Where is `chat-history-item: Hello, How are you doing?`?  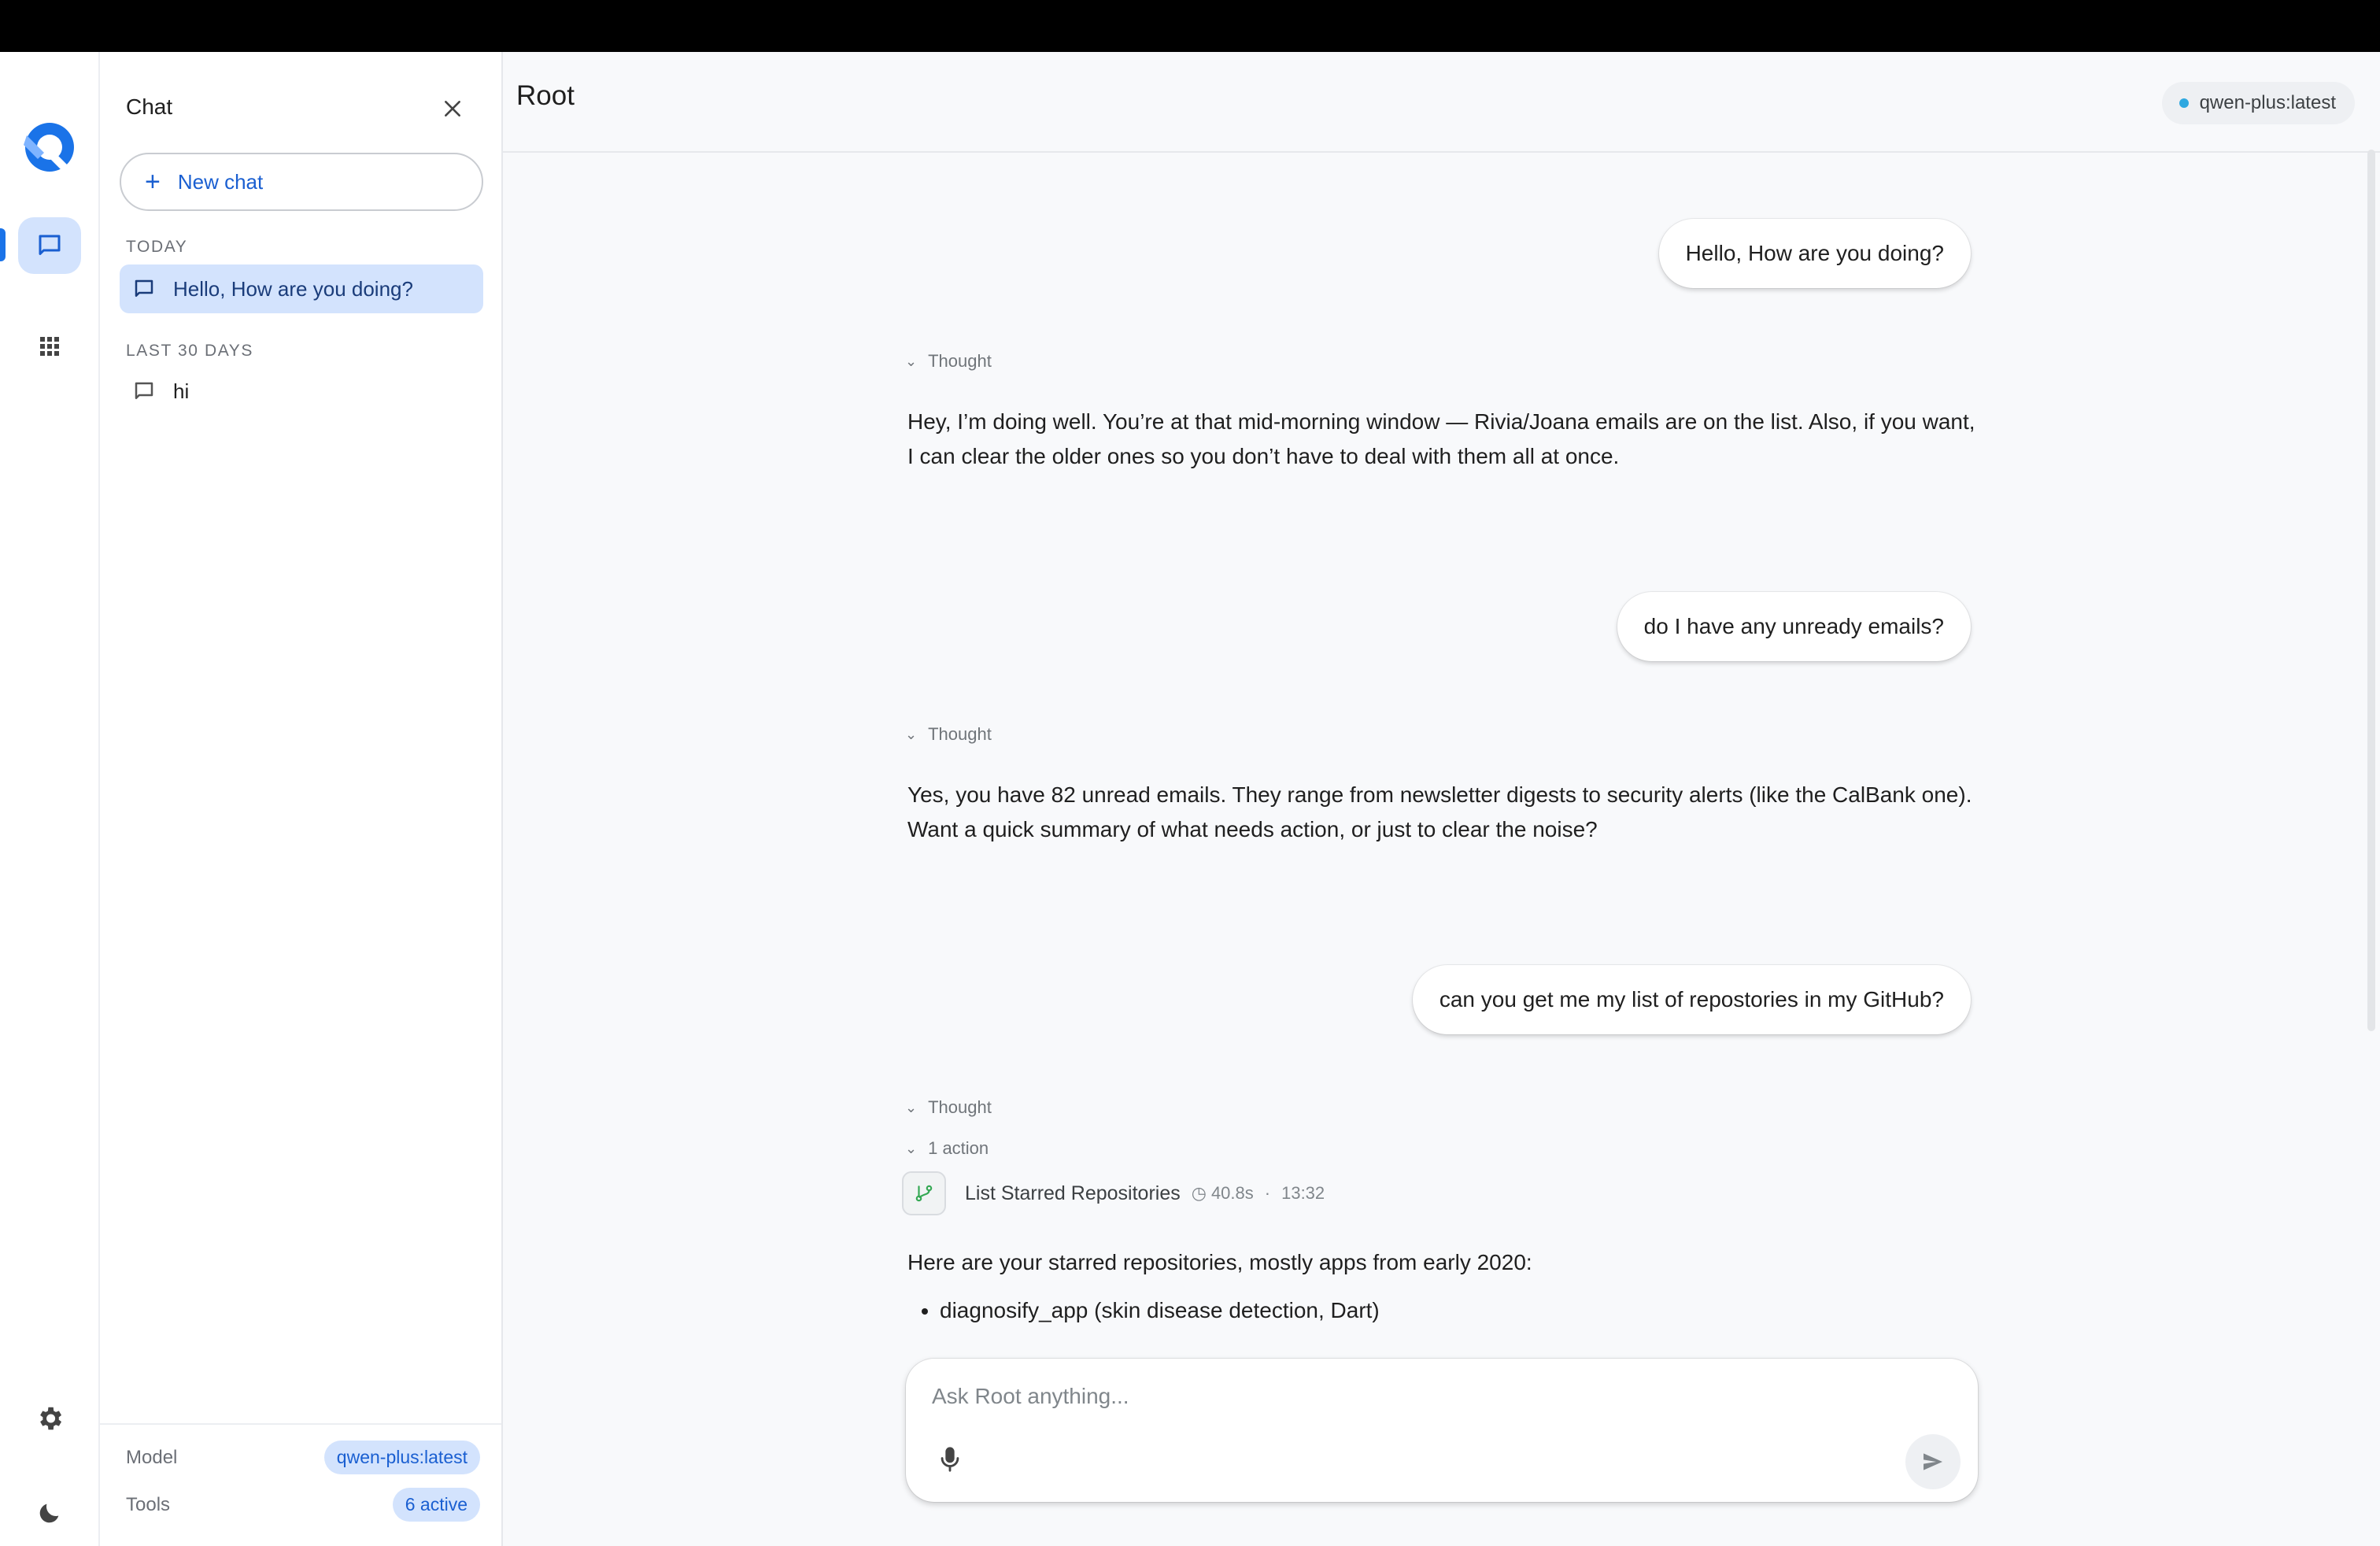
chat-history-item: Hello, How are you doing? is located at coordinates (301, 288).